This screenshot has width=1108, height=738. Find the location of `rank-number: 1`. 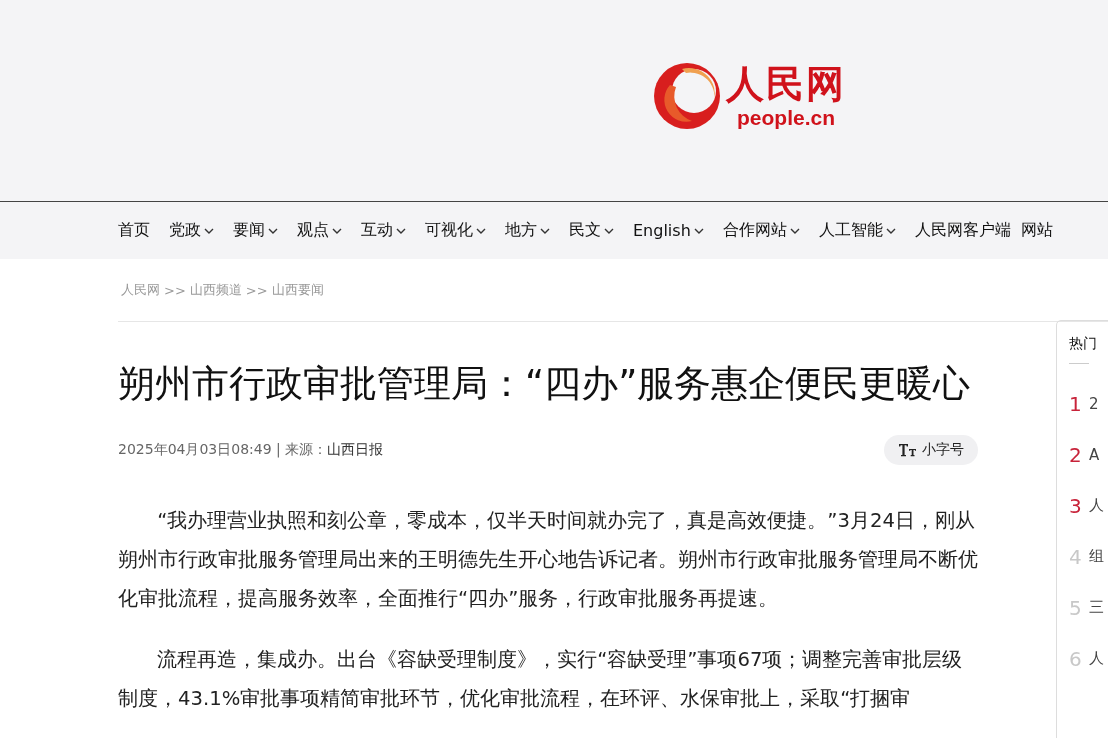

rank-number: 1 is located at coordinates (1076, 403).